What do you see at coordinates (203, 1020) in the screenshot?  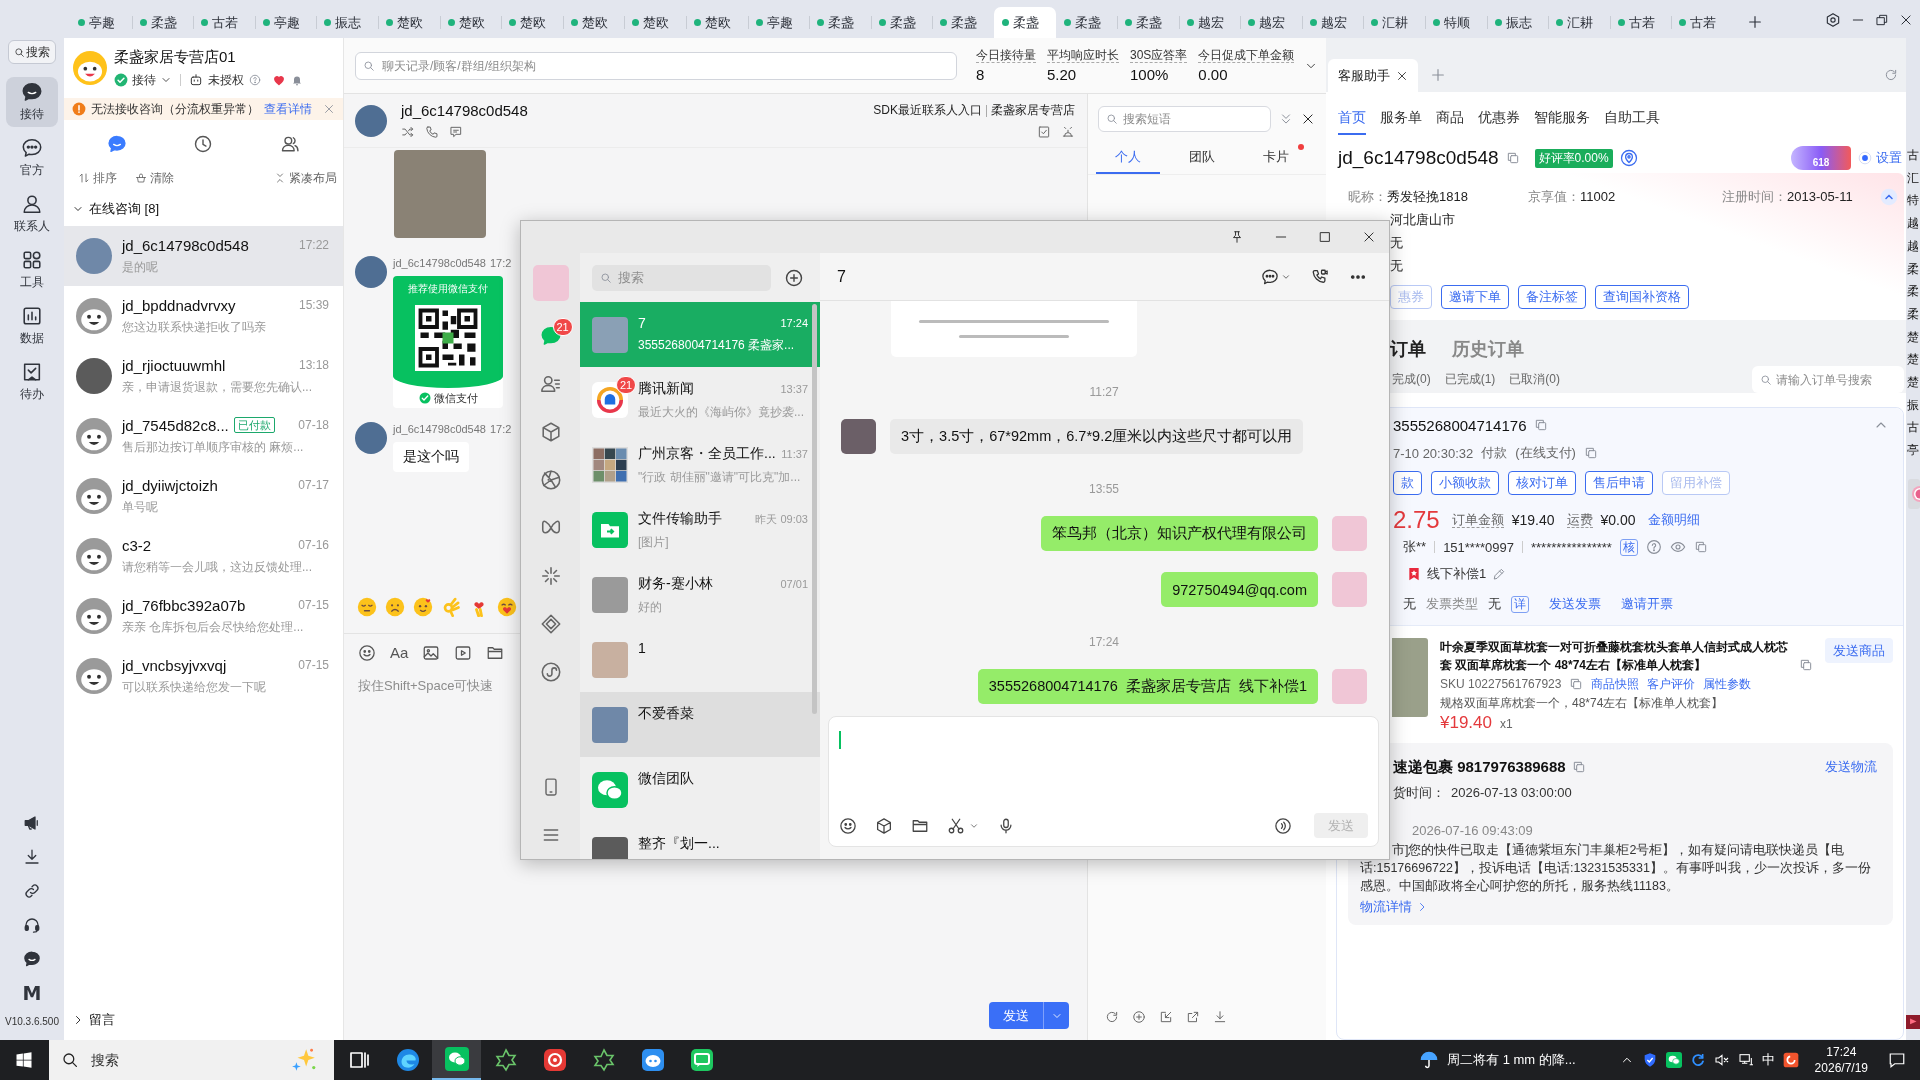 I see `group-header: 留言` at bounding box center [203, 1020].